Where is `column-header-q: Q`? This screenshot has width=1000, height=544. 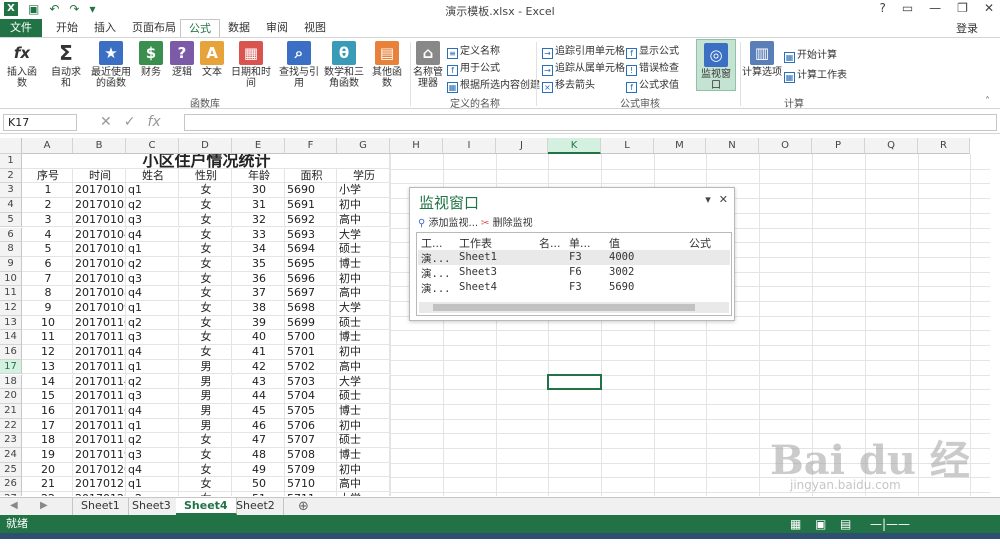 column-header-q: Q is located at coordinates (891, 146).